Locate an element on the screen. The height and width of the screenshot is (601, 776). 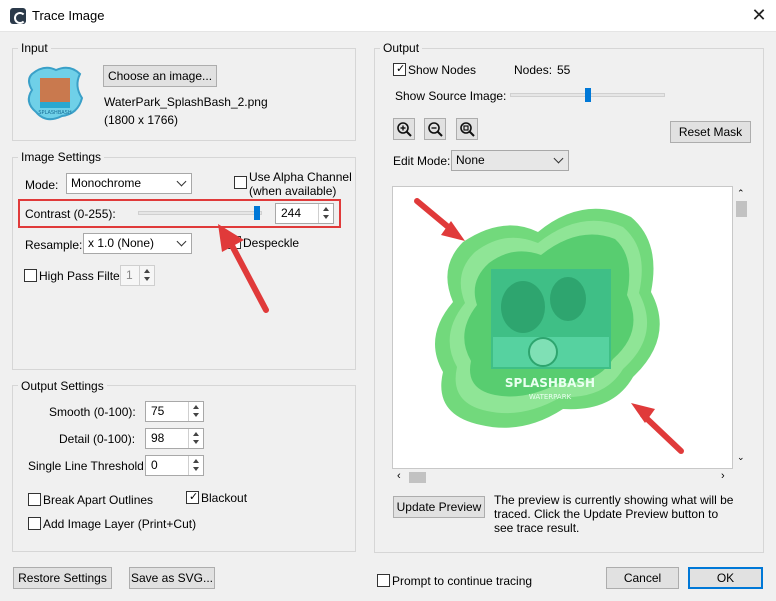
high-pass-spinbox: 1 is located at coordinates (137, 275).